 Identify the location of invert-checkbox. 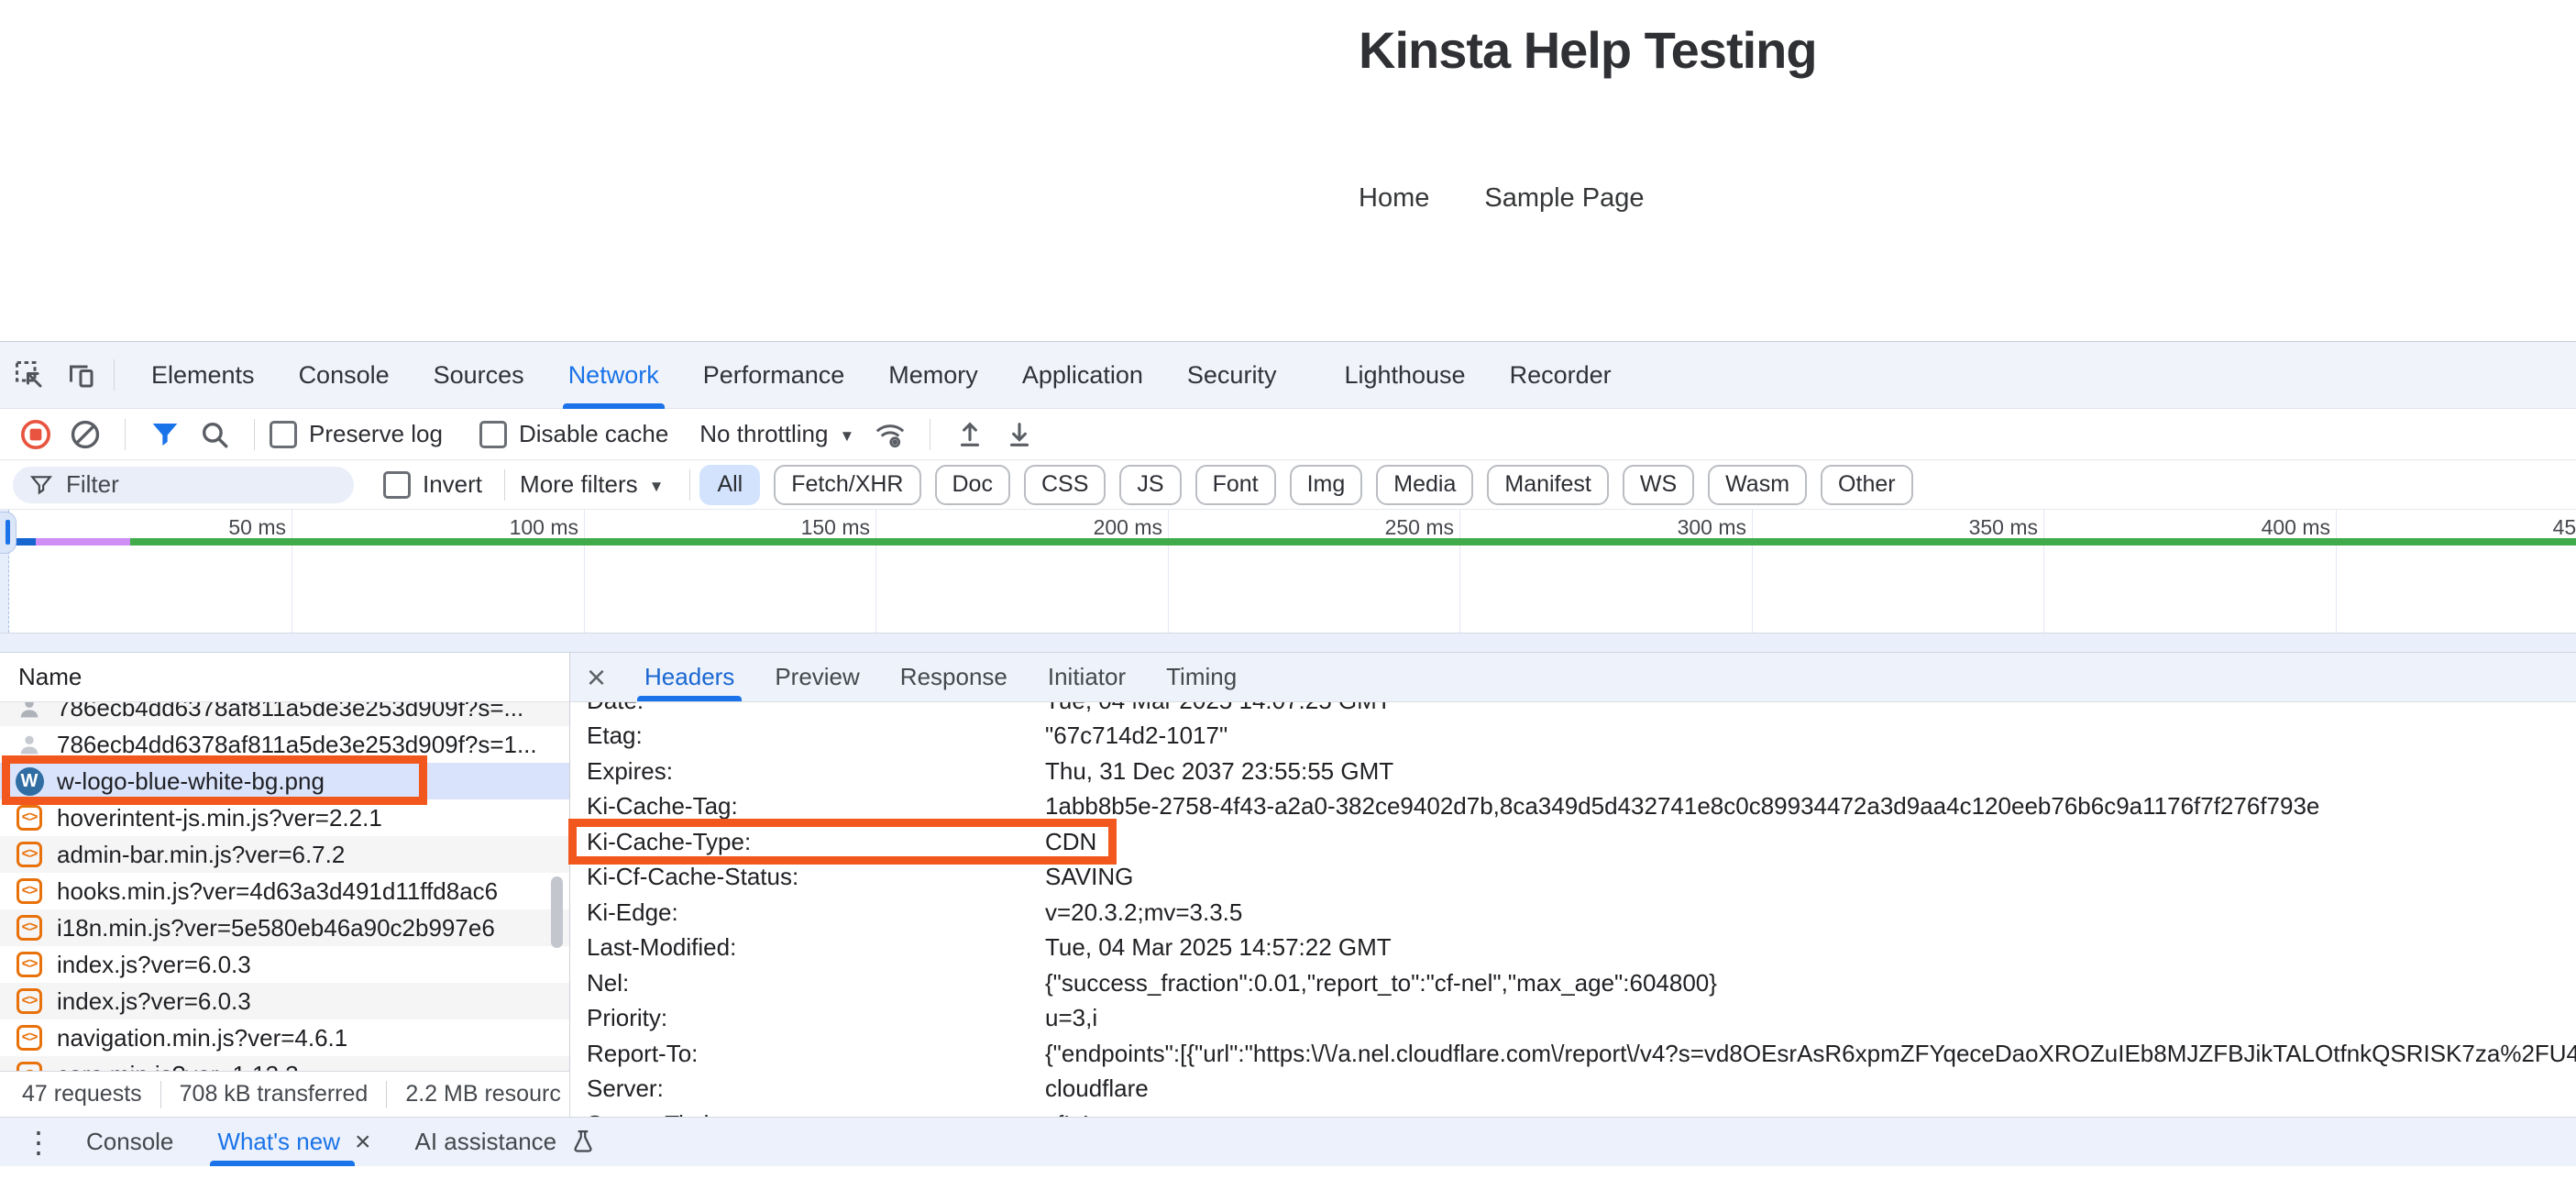
(397, 484).